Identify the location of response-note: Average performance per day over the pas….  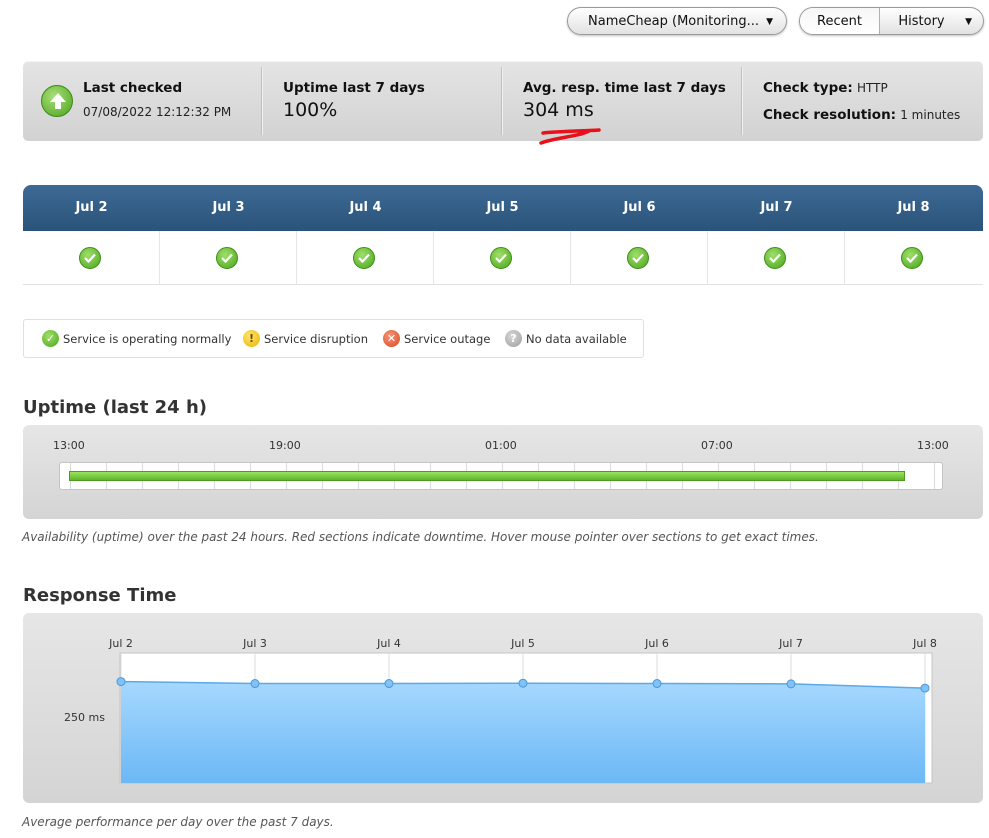
(178, 822).